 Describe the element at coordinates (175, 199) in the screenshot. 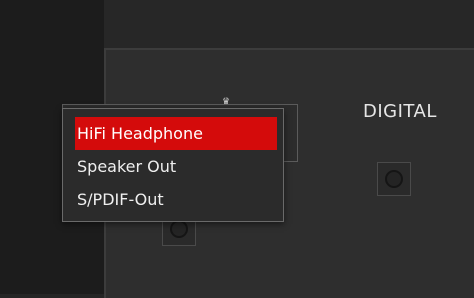

I see `menu-item-spdif-out: S/PDIF-Out` at that location.